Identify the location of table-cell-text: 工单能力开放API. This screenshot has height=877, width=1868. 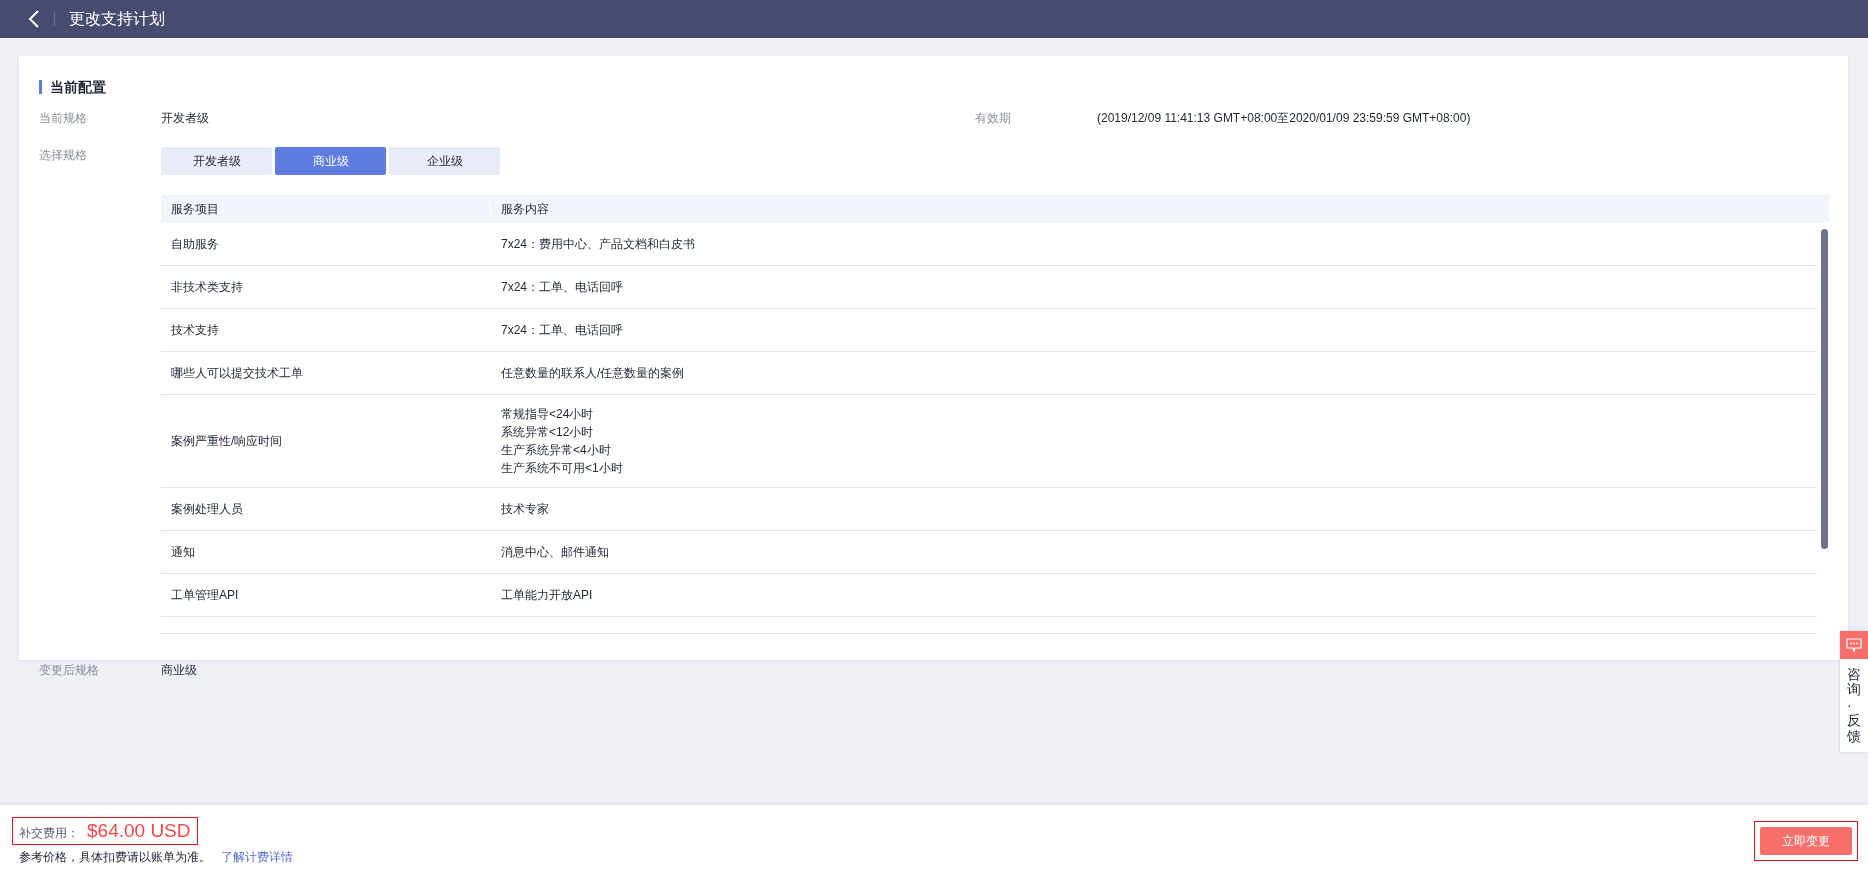
(547, 595).